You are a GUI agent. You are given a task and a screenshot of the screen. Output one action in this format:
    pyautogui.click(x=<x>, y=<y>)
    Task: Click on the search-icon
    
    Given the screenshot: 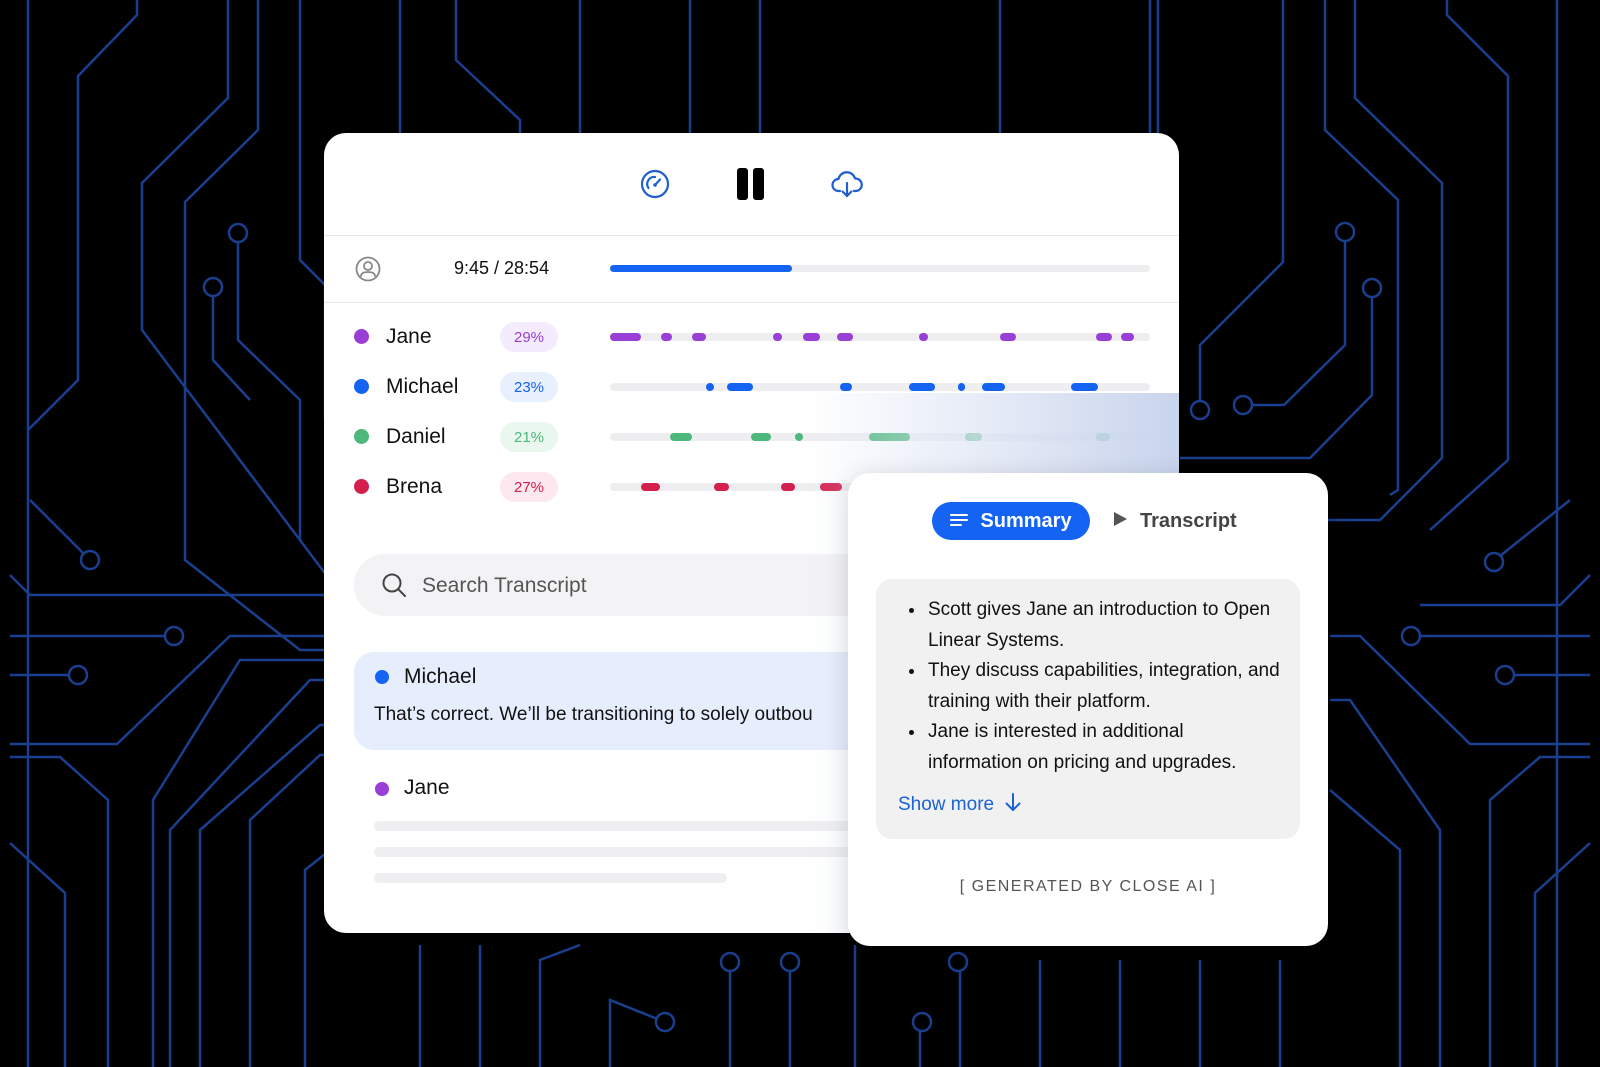 What is the action you would take?
    pyautogui.click(x=394, y=587)
    